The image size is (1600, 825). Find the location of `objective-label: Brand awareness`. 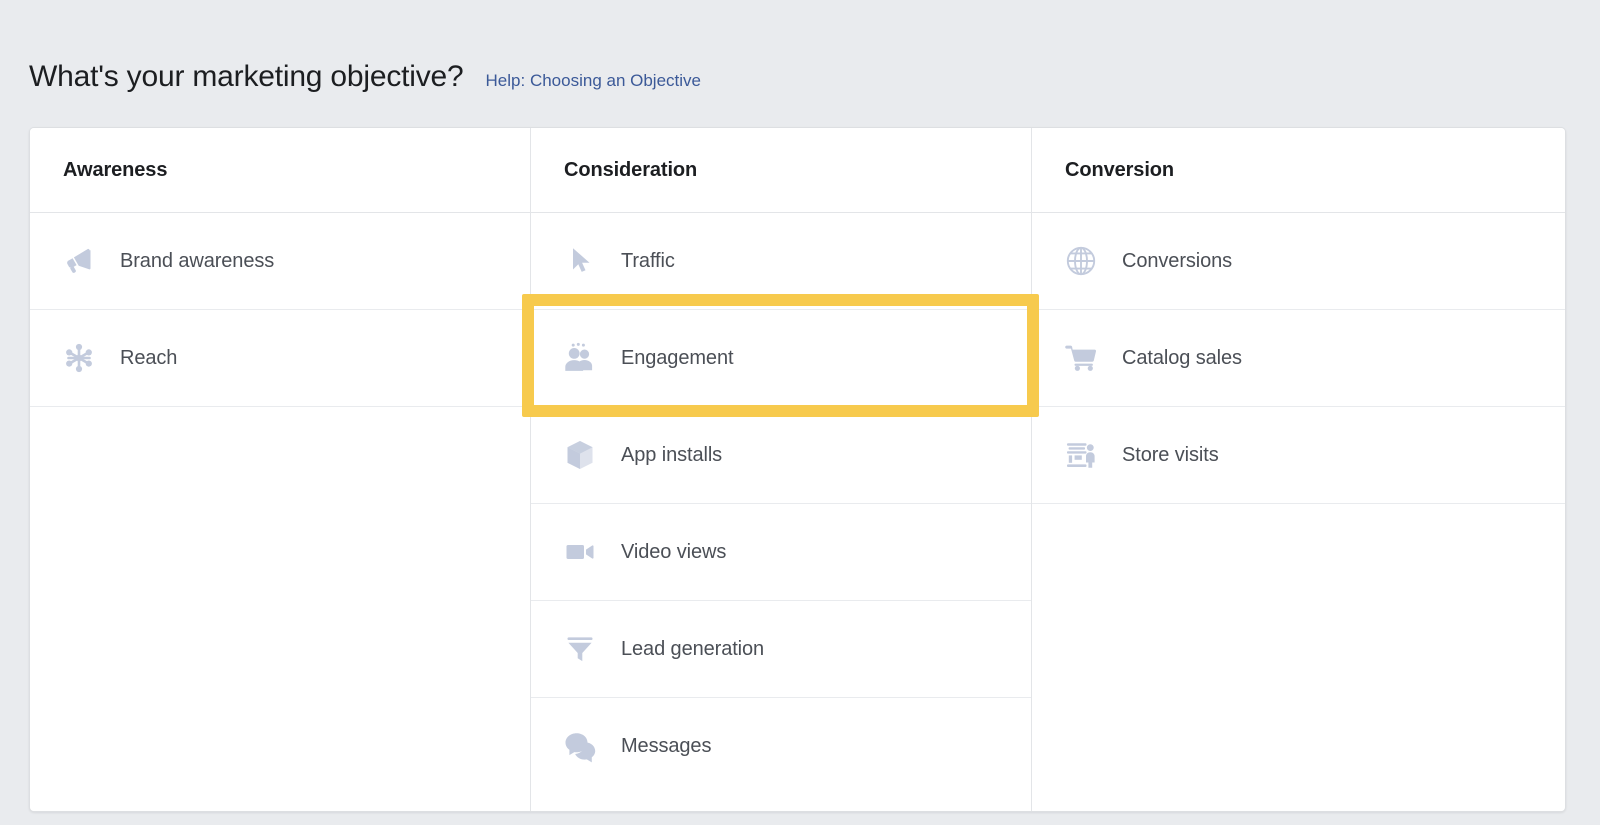

objective-label: Brand awareness is located at coordinates (197, 260).